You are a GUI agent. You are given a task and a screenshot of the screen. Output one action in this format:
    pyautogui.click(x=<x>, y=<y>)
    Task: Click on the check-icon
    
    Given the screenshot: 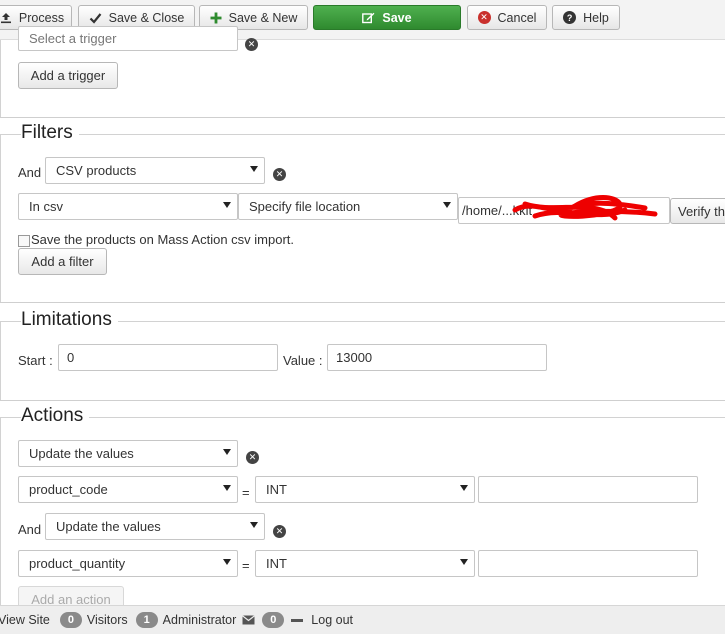 What is the action you would take?
    pyautogui.click(x=95, y=18)
    